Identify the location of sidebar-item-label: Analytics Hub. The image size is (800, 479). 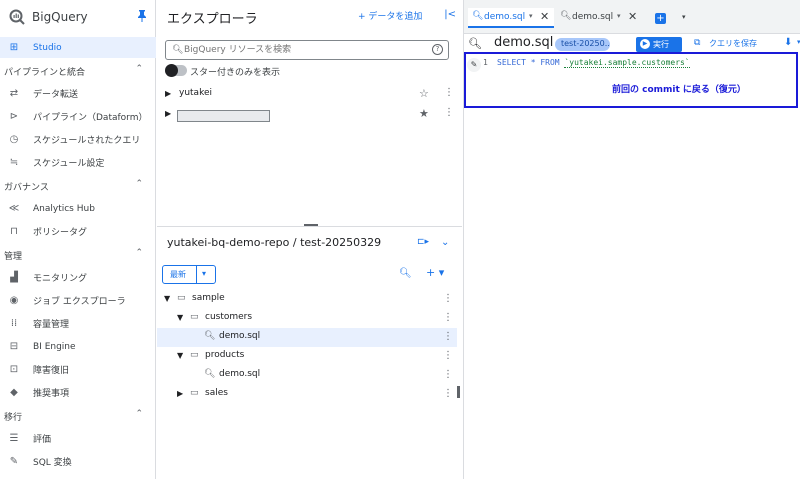
(64, 208).